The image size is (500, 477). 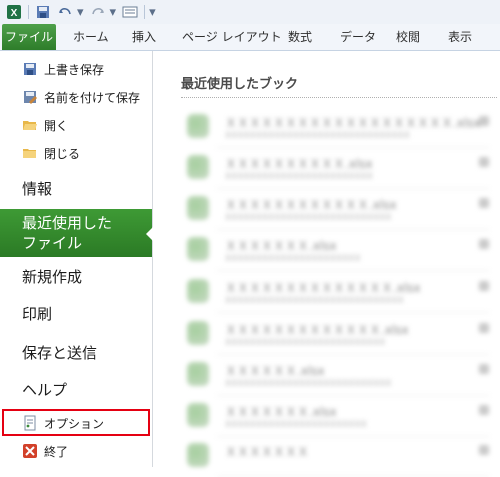 What do you see at coordinates (43, 12) in the screenshot?
I see `save-icon` at bounding box center [43, 12].